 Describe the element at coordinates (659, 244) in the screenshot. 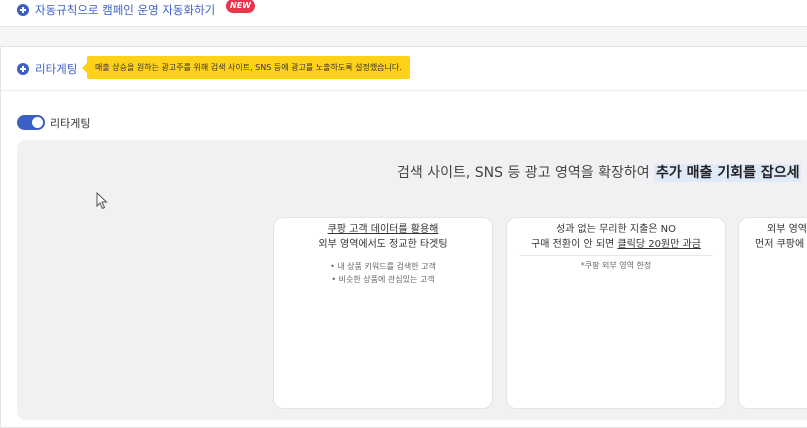

I see `card-subtitle-emphasis: 클릭당 20원만 과금` at that location.